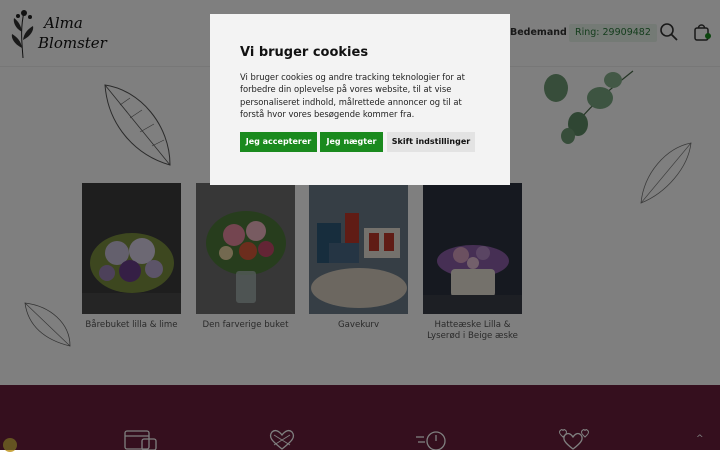  Describe the element at coordinates (304, 52) in the screenshot. I see `cookie-dialog-title: Vi bruger cookies` at that location.